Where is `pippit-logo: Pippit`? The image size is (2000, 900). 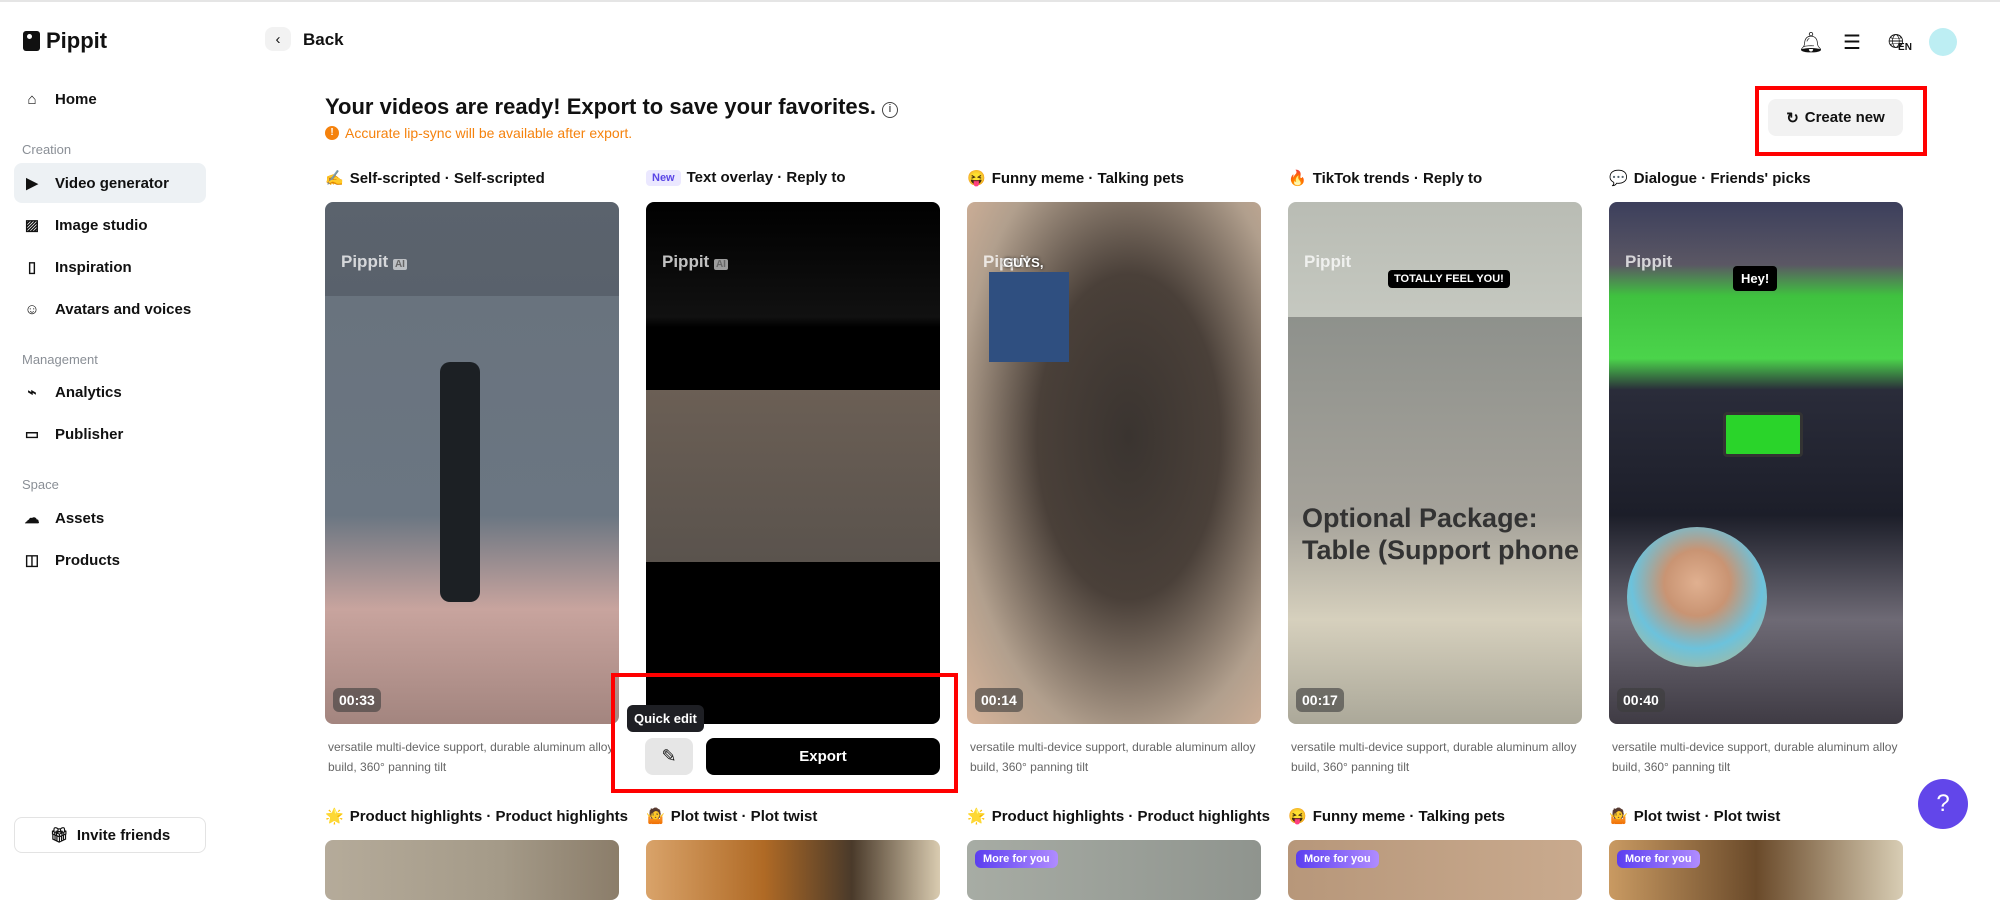
pippit-logo: Pippit is located at coordinates (65, 41).